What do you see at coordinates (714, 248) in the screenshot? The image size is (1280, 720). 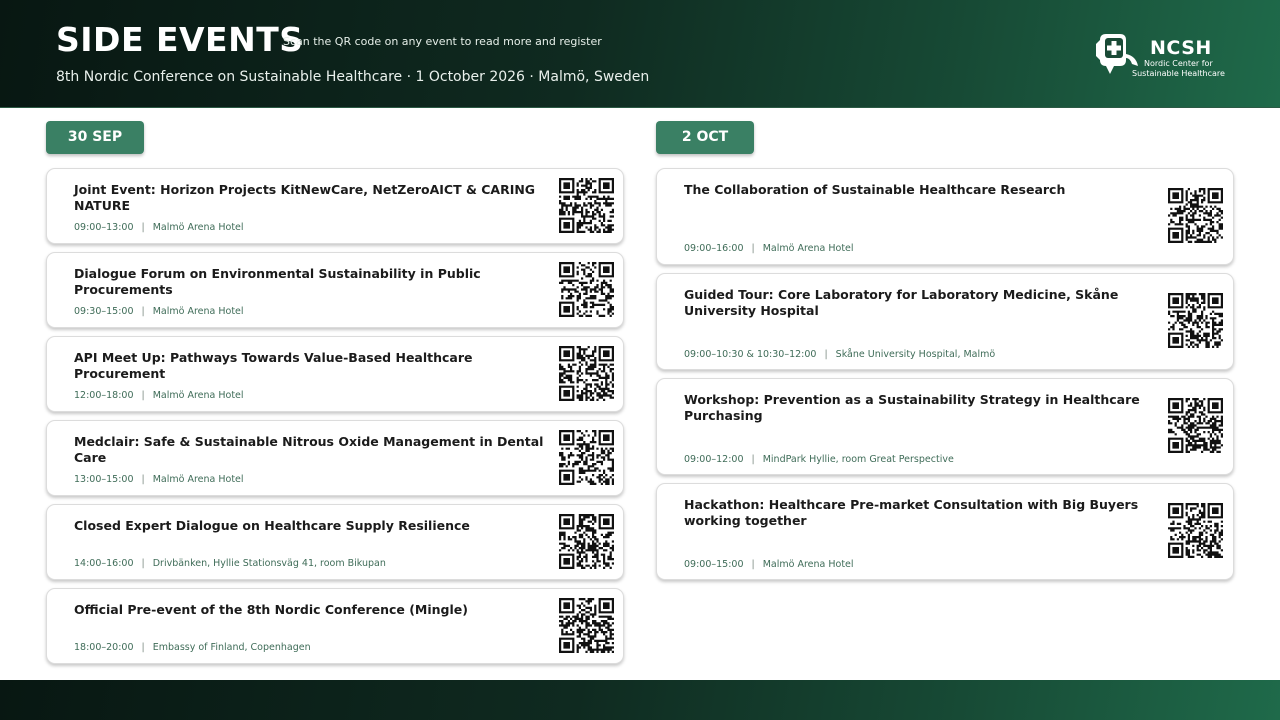 I see `event-time: 09:00–16:00` at bounding box center [714, 248].